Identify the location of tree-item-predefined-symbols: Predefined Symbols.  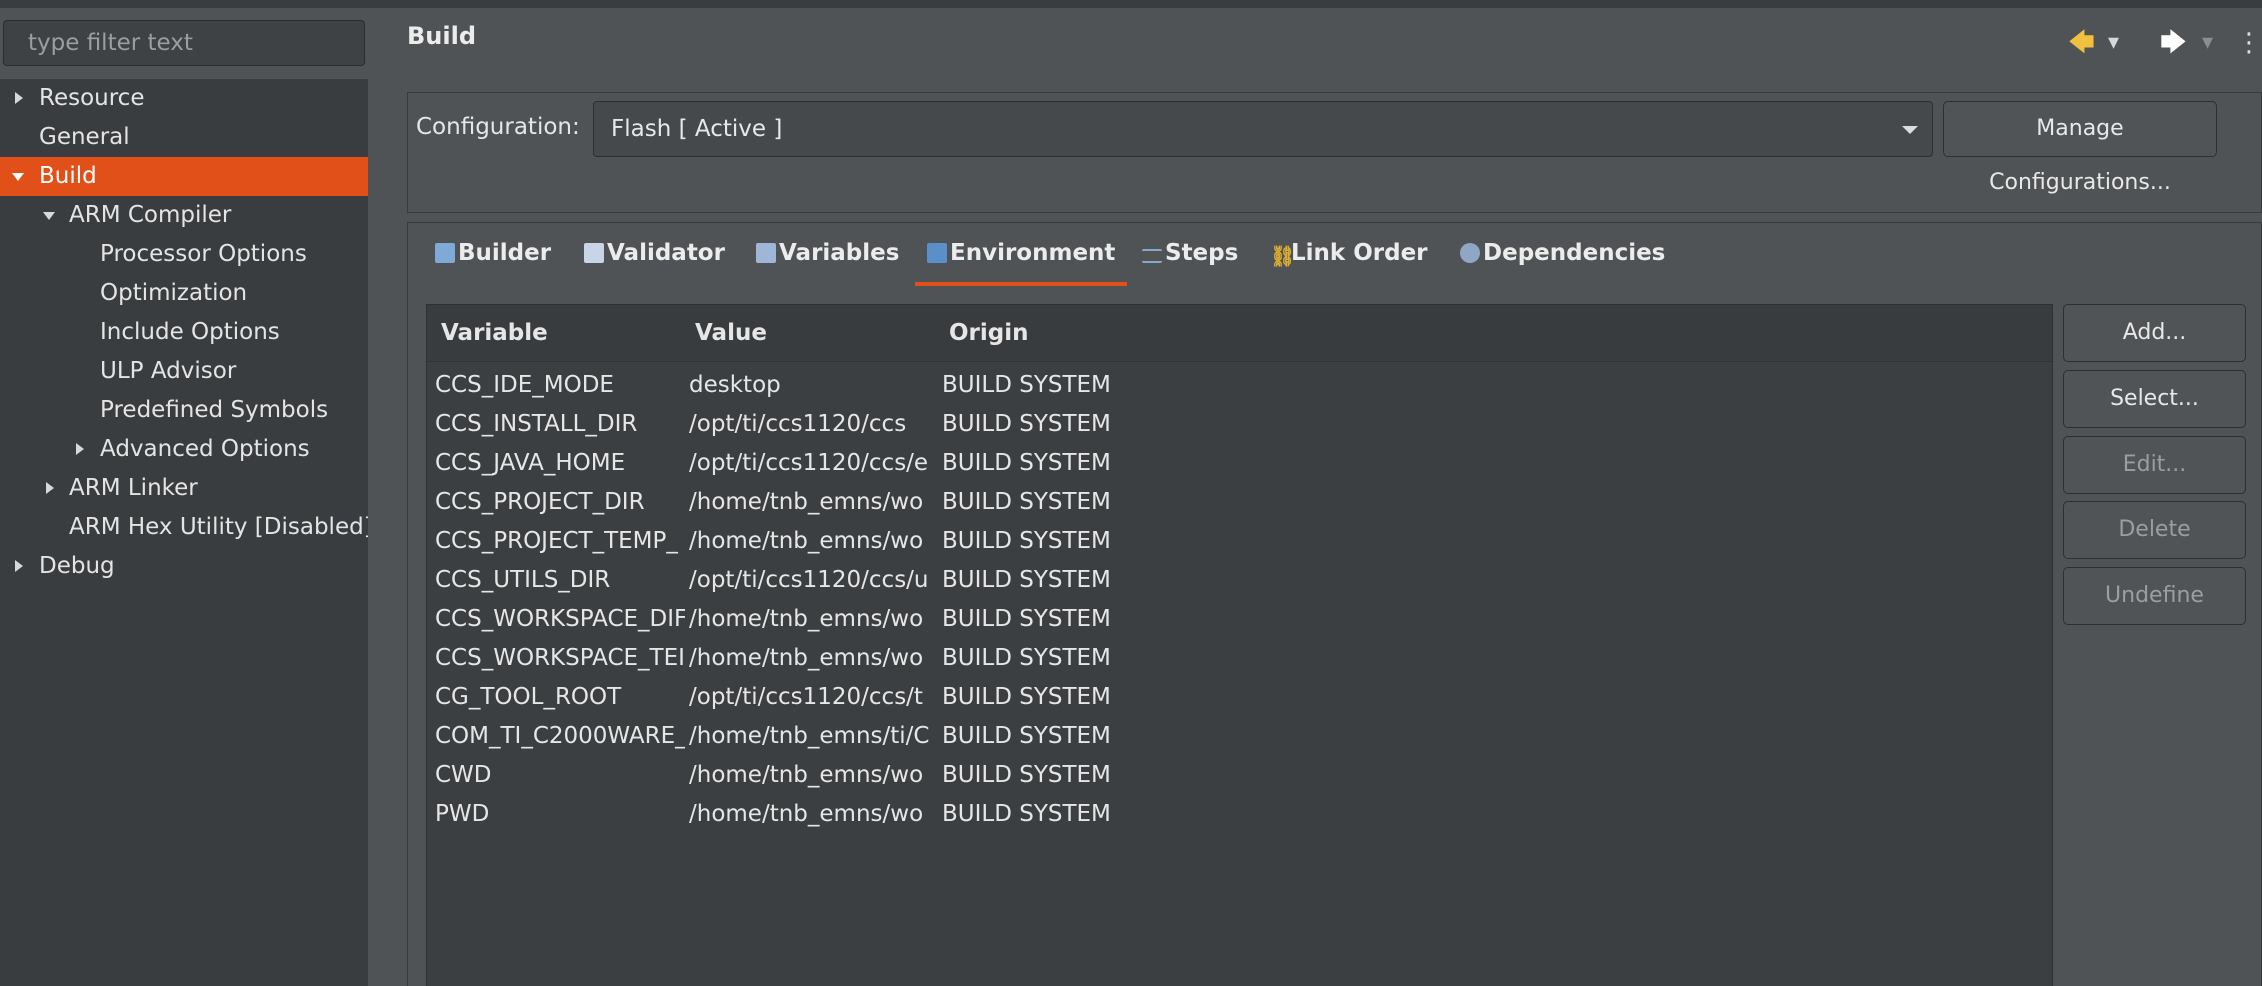
(184, 410).